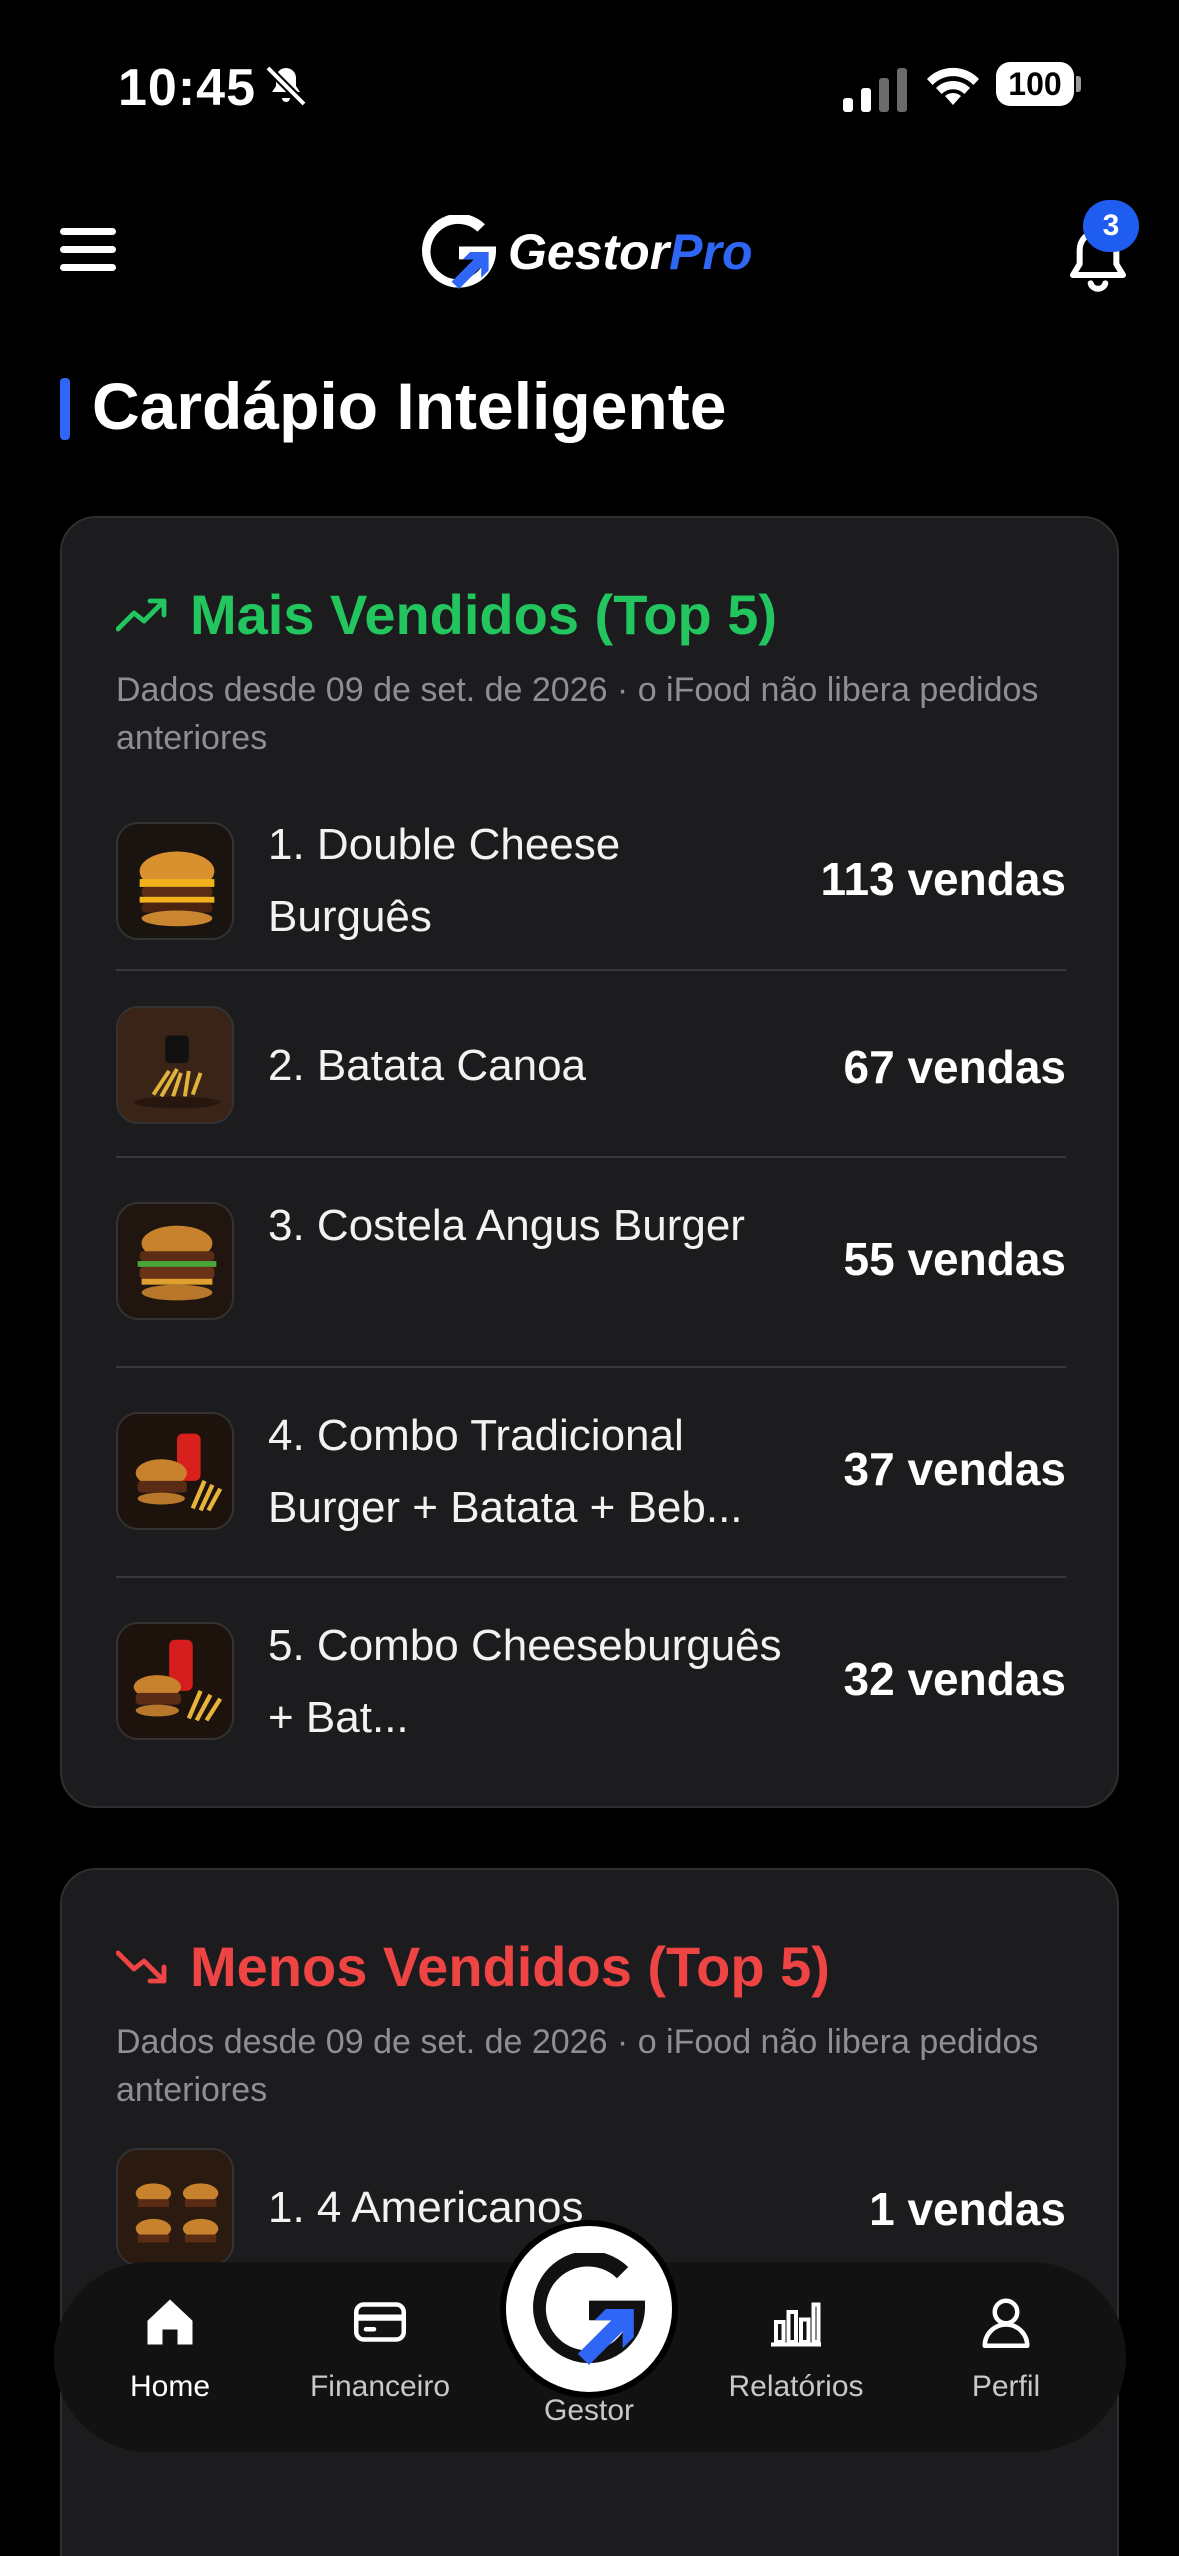 The width and height of the screenshot is (1179, 2556). I want to click on tab-home: Home, so click(170, 2348).